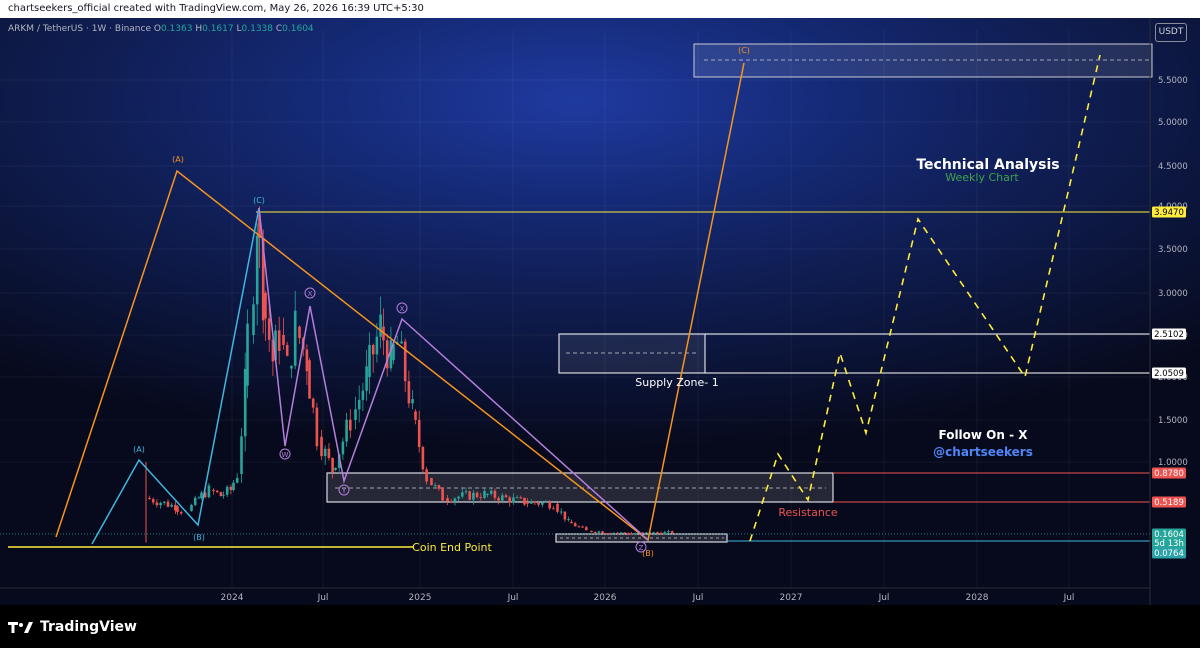  What do you see at coordinates (285, 454) in the screenshot?
I see `purple-wave-label-w: W` at bounding box center [285, 454].